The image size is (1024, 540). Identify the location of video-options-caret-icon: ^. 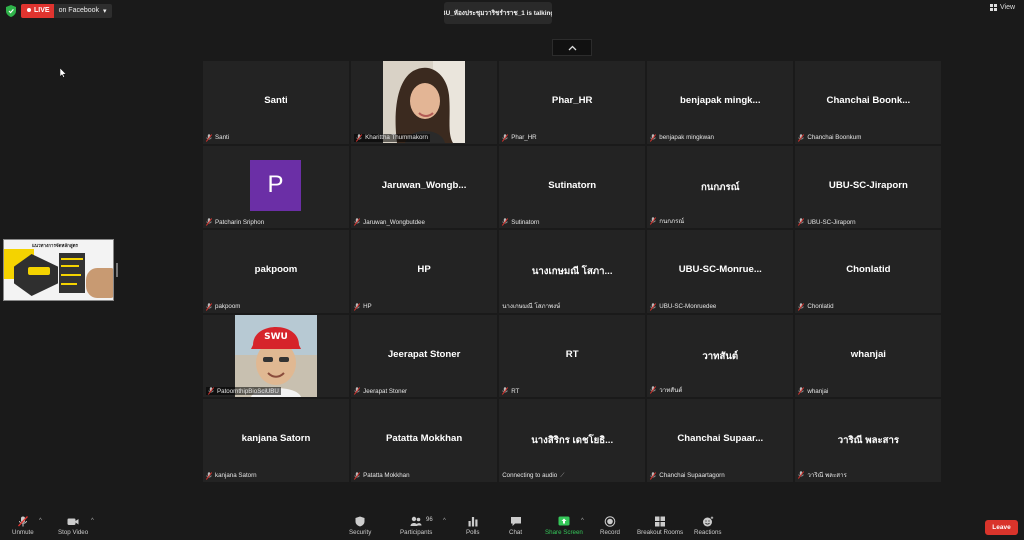
(92, 521).